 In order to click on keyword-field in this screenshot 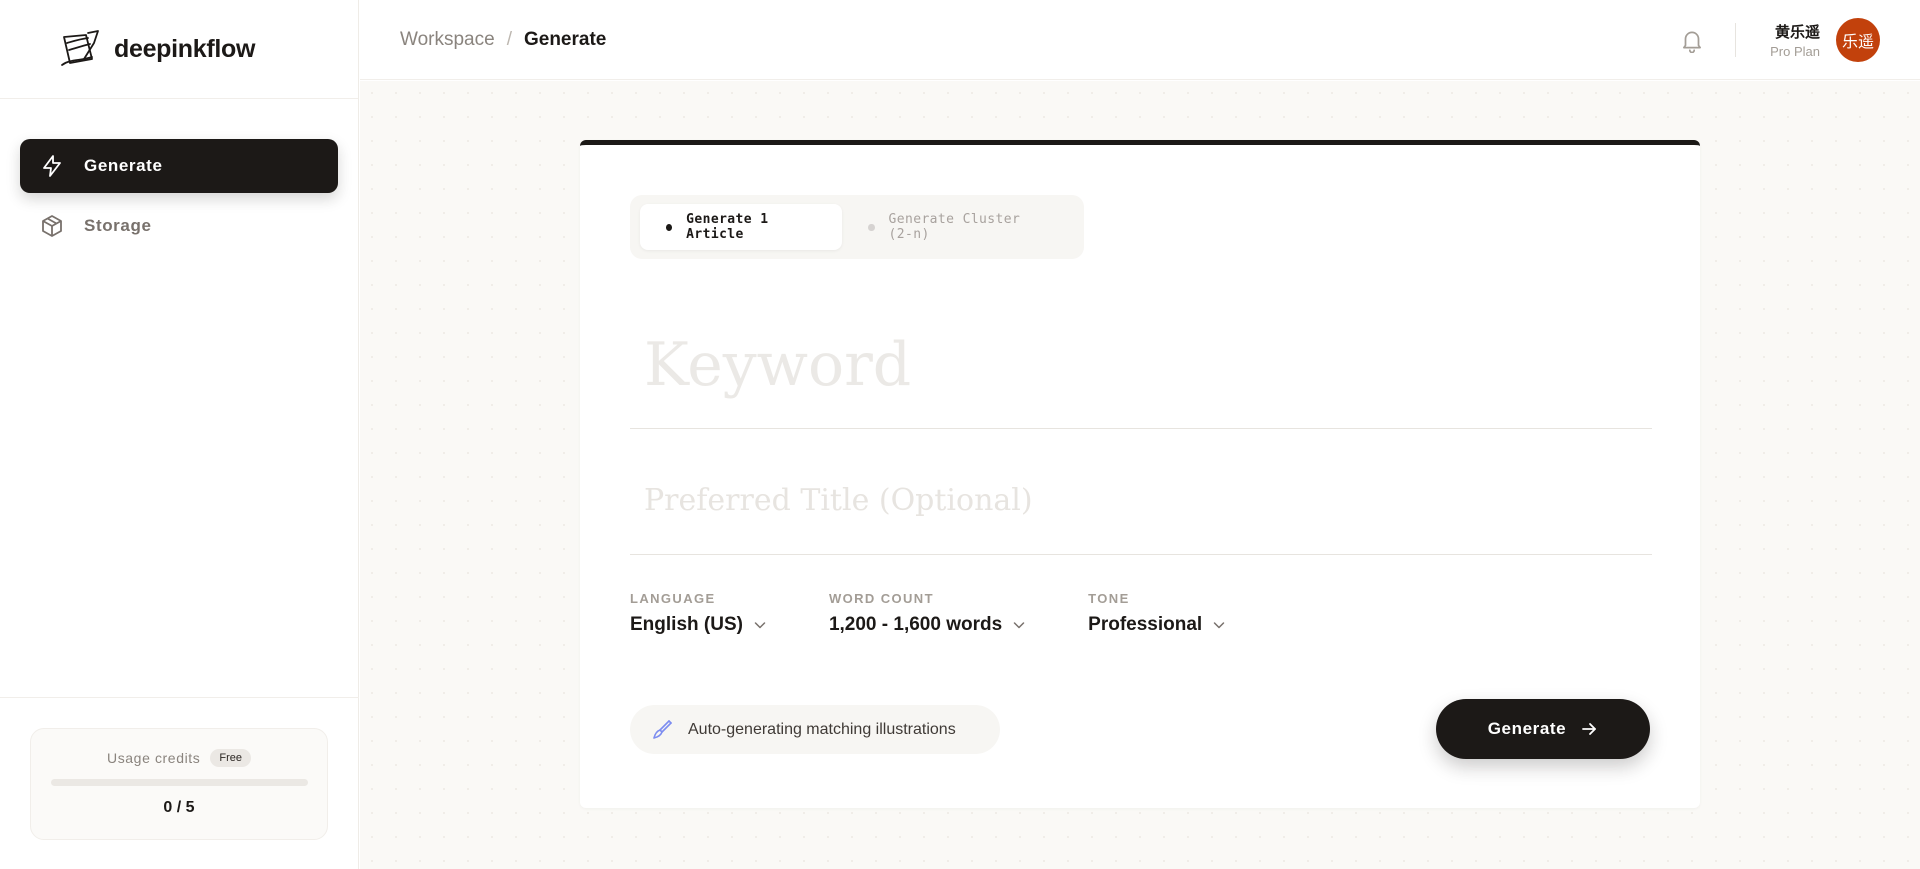, I will do `click(1141, 367)`.